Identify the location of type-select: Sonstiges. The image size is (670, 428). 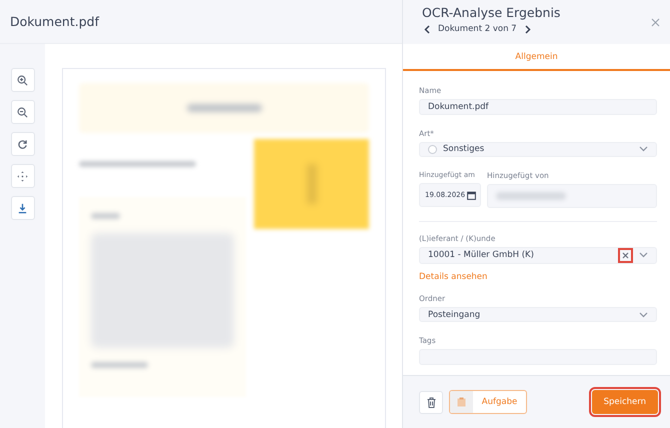
(538, 150).